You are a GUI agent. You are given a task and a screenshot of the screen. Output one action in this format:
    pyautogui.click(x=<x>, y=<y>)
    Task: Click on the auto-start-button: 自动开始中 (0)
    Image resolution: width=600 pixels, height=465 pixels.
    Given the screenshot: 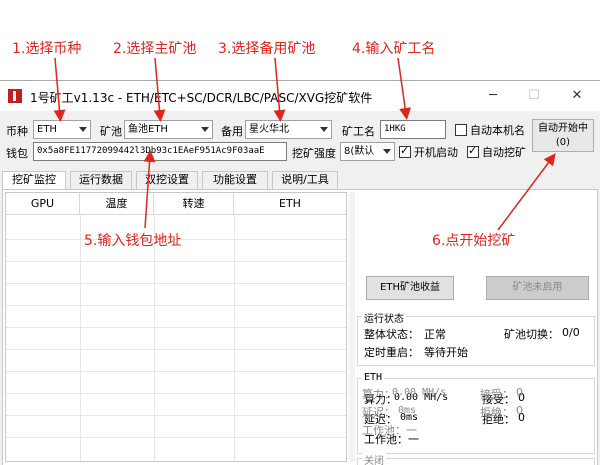 What is the action you would take?
    pyautogui.click(x=563, y=135)
    